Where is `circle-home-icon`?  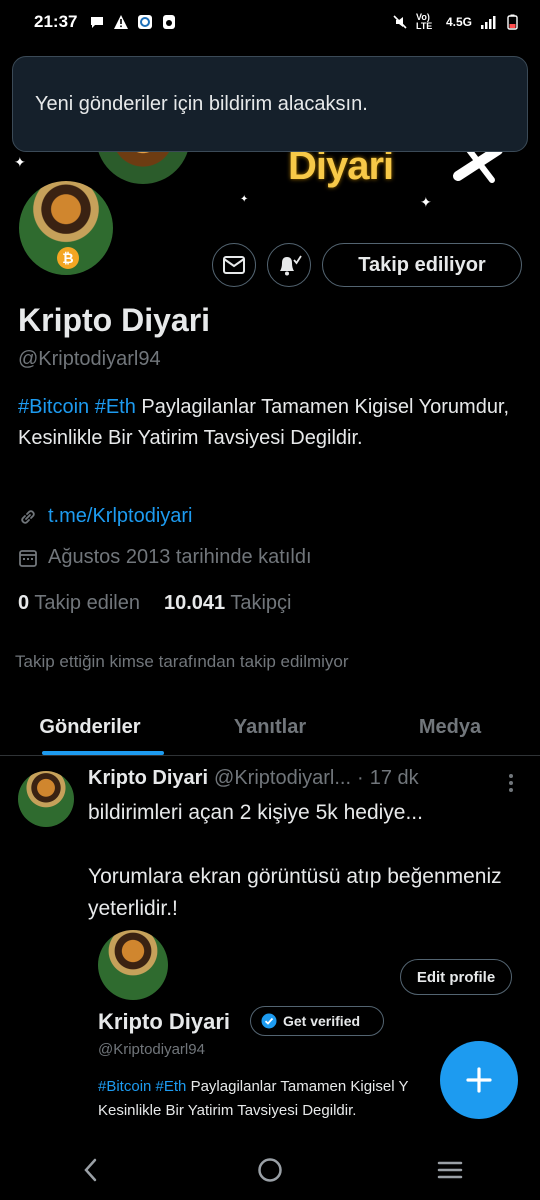
circle-home-icon is located at coordinates (270, 1170).